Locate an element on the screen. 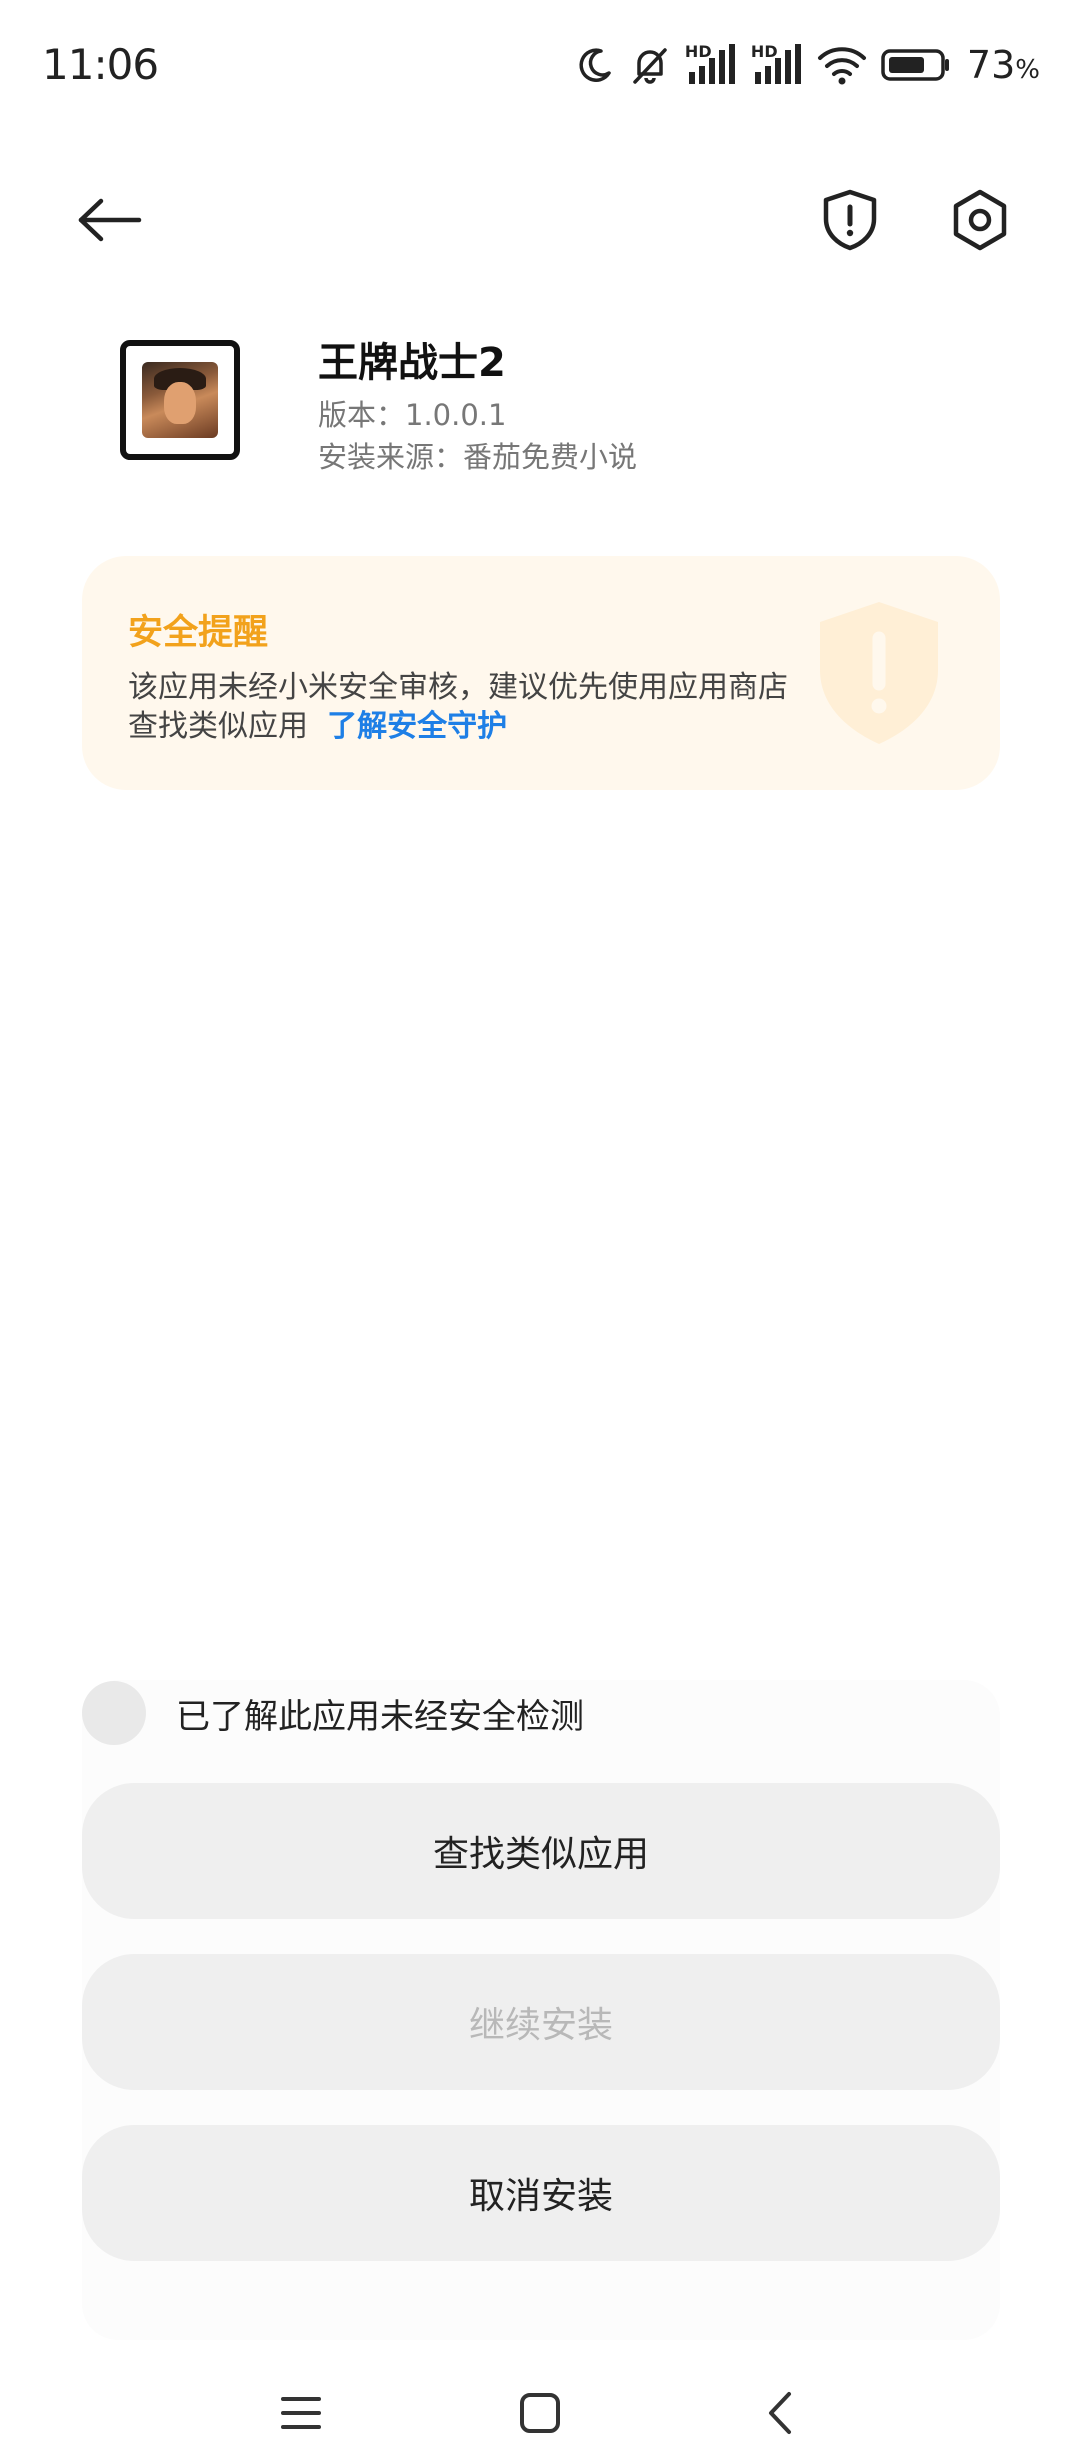 The width and height of the screenshot is (1080, 2460). app-name: 王牌战士2 is located at coordinates (412, 363).